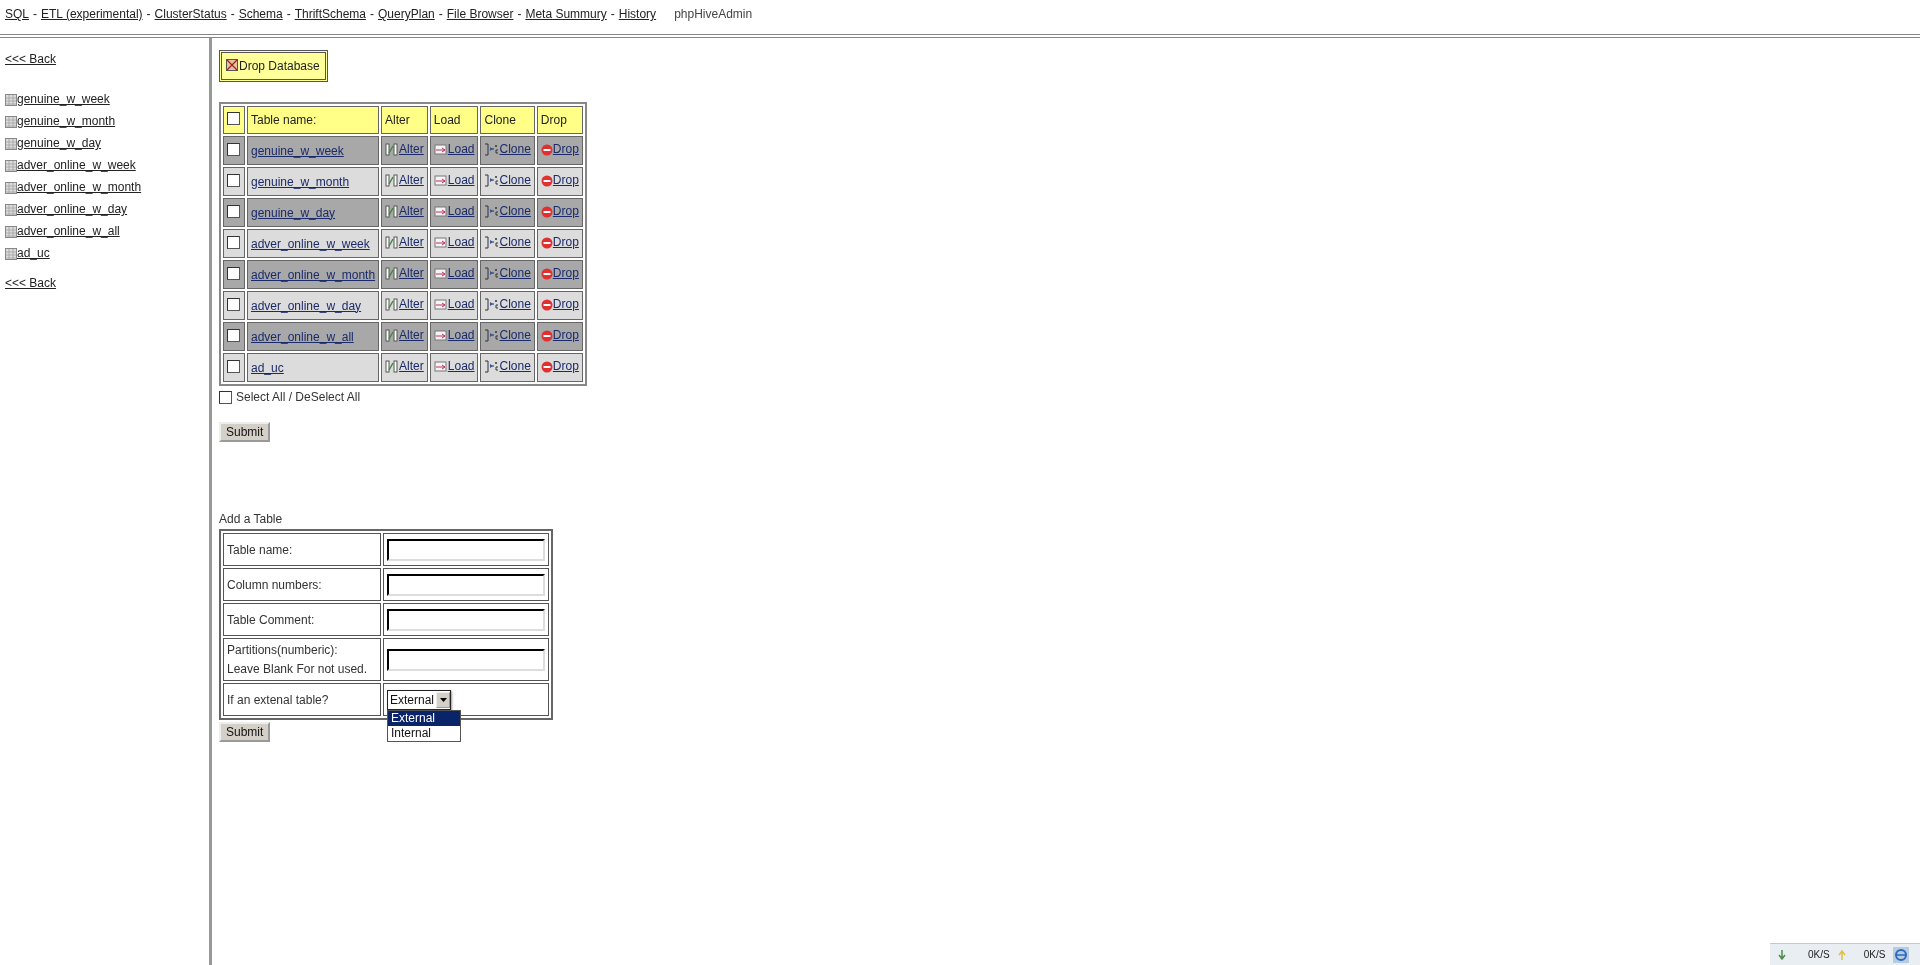 This screenshot has width=1920, height=965. Describe the element at coordinates (713, 14) in the screenshot. I see `app-name: phpHiveAdmin` at that location.